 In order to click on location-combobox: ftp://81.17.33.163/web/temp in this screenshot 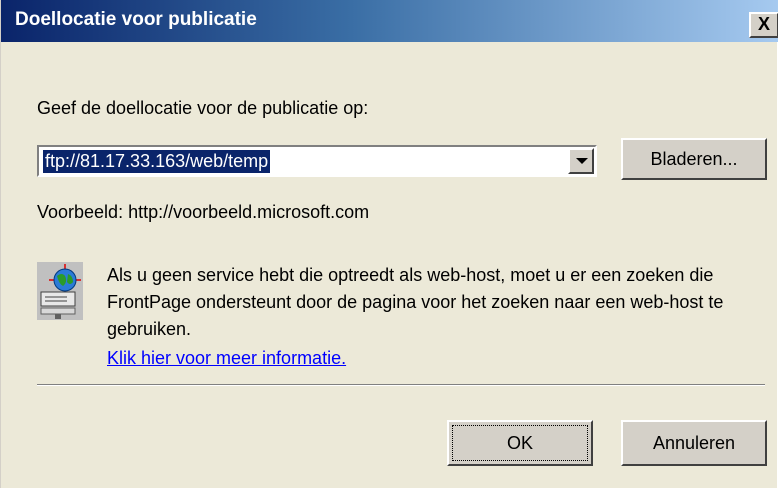, I will do `click(317, 161)`.